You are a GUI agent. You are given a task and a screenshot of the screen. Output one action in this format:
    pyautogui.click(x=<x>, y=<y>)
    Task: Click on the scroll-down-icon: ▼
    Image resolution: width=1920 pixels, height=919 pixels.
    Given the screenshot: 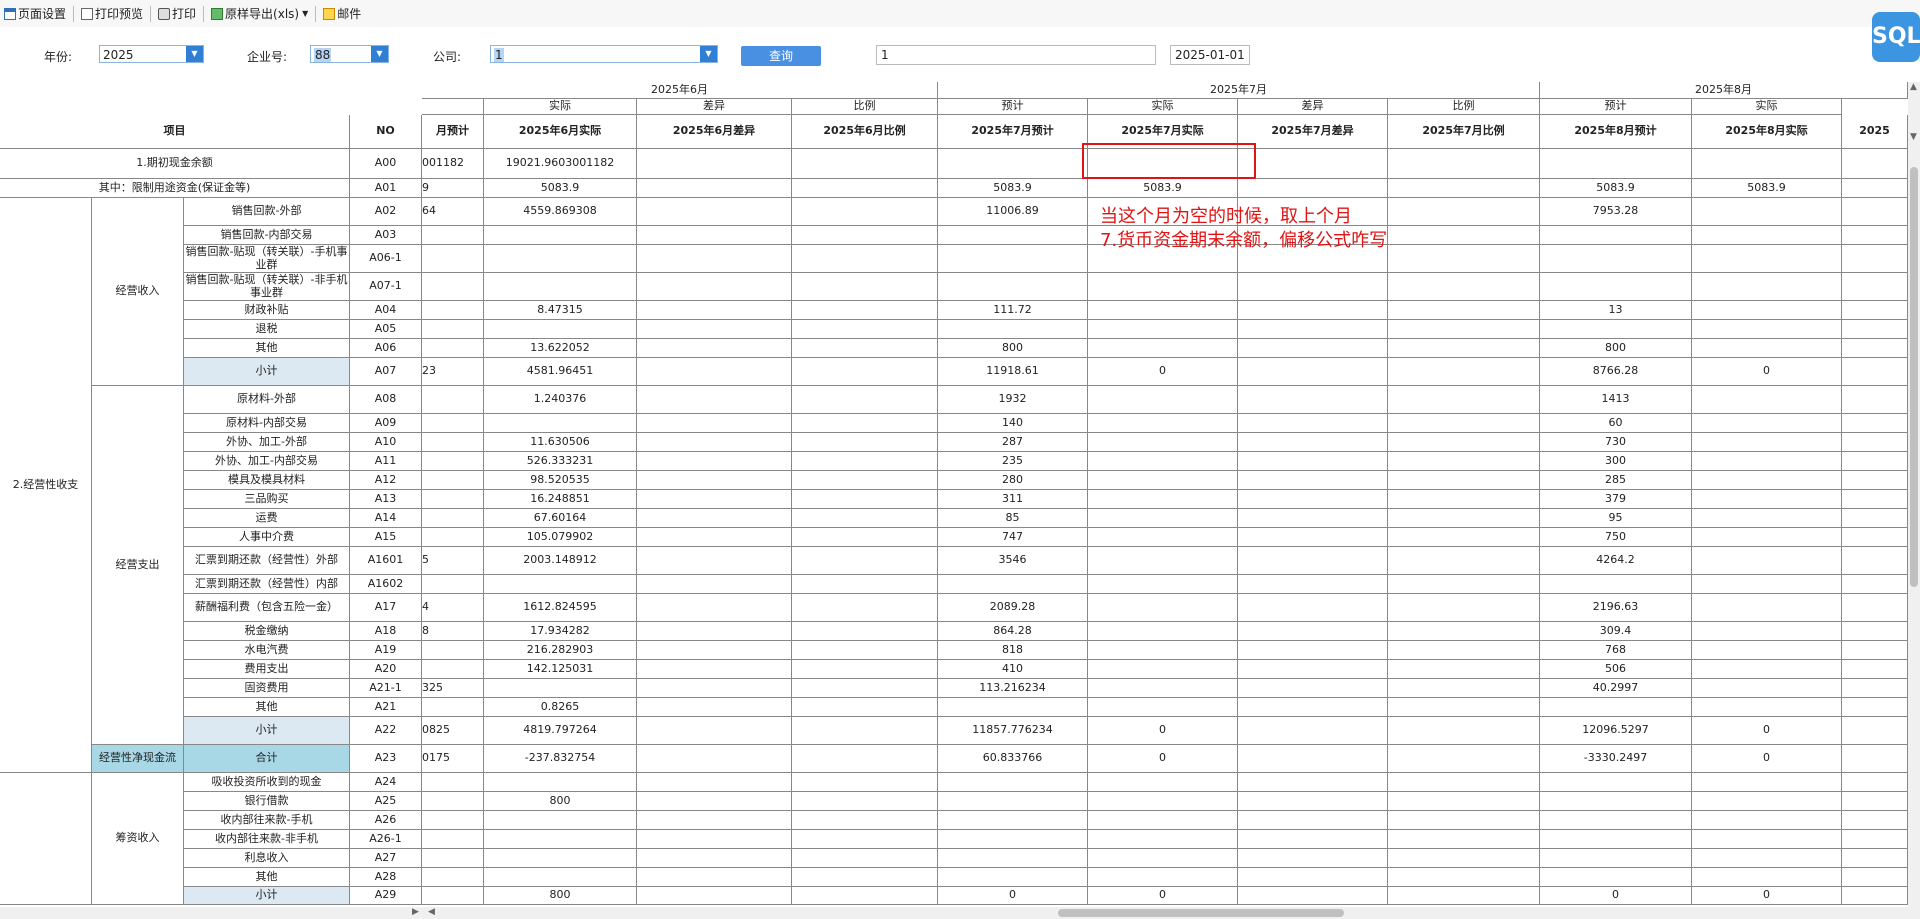 What is the action you would take?
    pyautogui.click(x=1913, y=137)
    